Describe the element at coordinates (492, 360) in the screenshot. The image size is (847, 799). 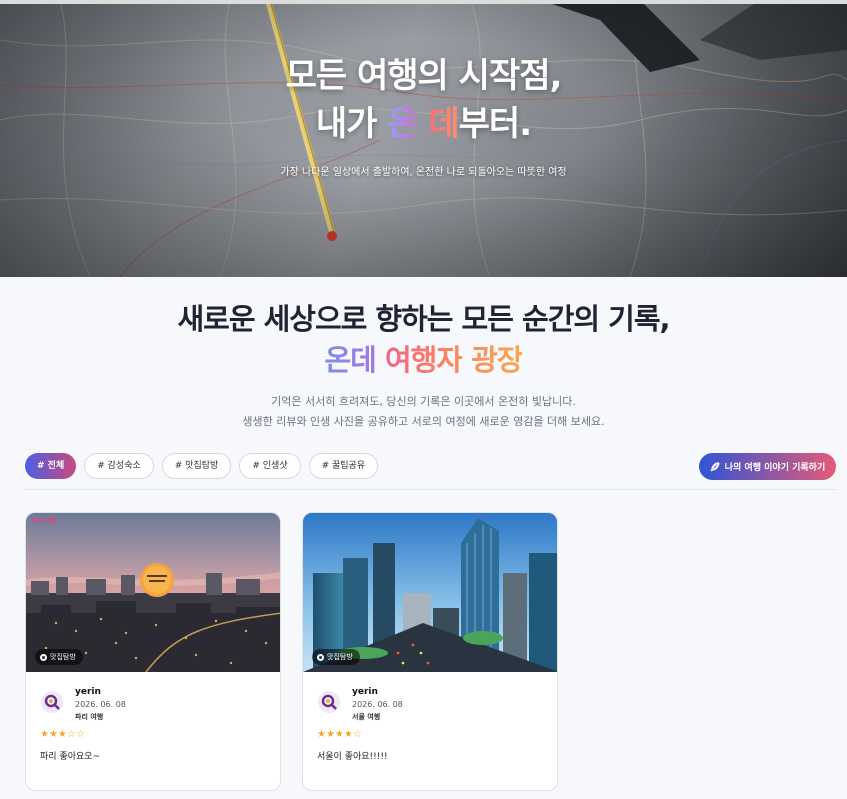
I see `section-title-plaza: 광장` at that location.